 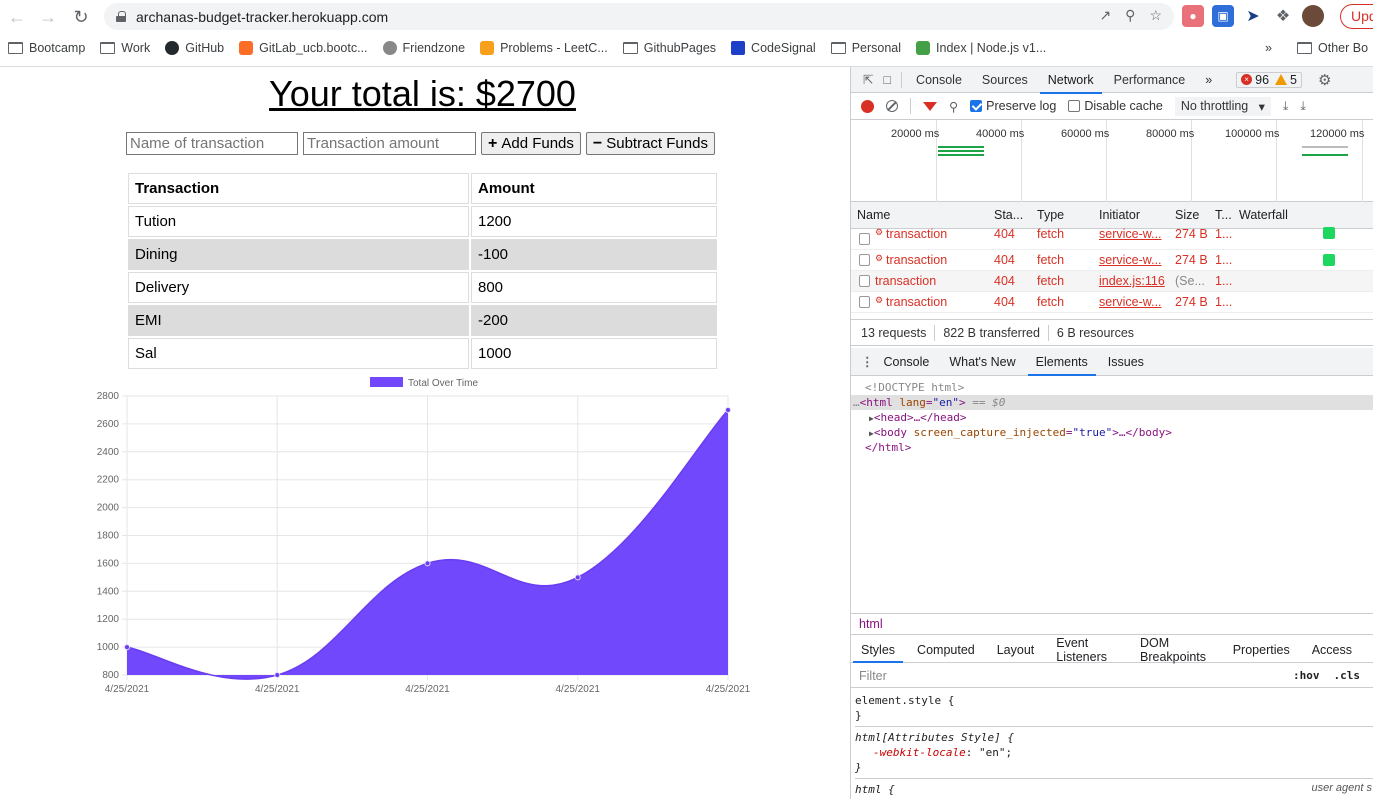 What do you see at coordinates (1313, 16) in the screenshot?
I see `avatar` at bounding box center [1313, 16].